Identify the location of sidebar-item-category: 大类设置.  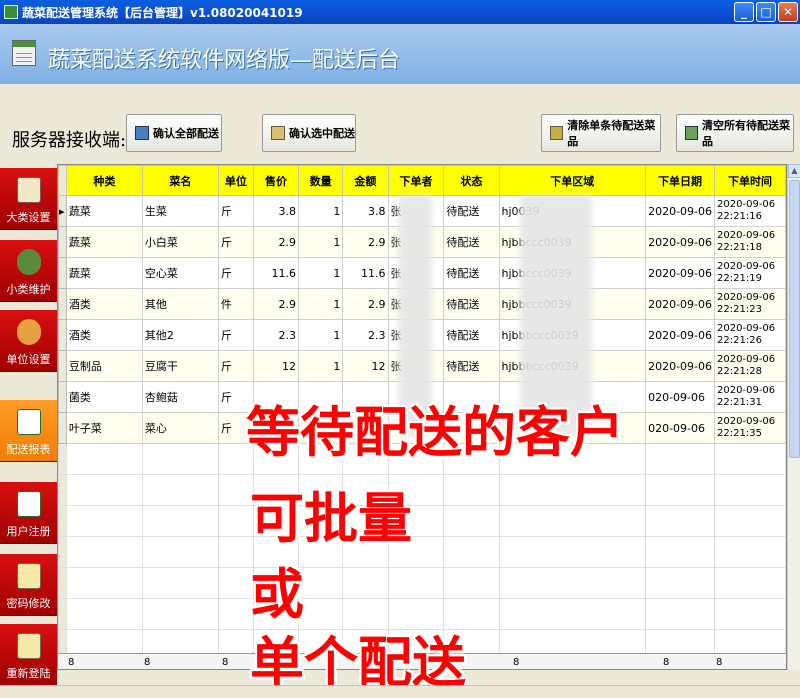
(28, 199).